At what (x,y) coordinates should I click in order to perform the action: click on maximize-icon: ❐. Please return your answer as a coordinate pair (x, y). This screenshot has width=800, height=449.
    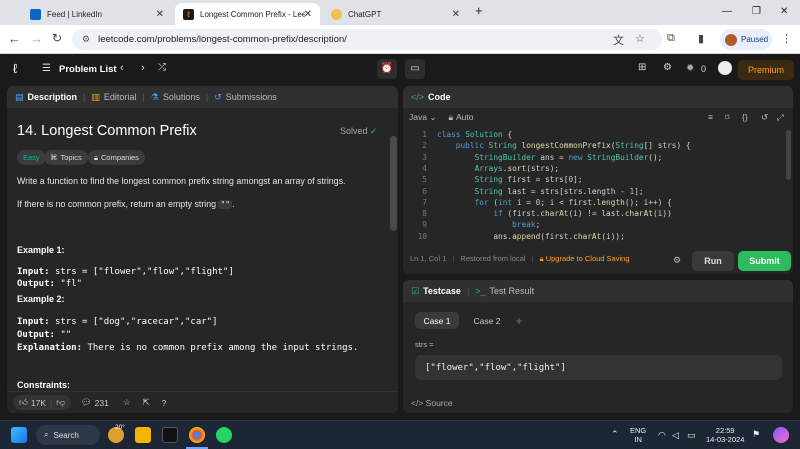
    Looking at the image, I should click on (756, 11).